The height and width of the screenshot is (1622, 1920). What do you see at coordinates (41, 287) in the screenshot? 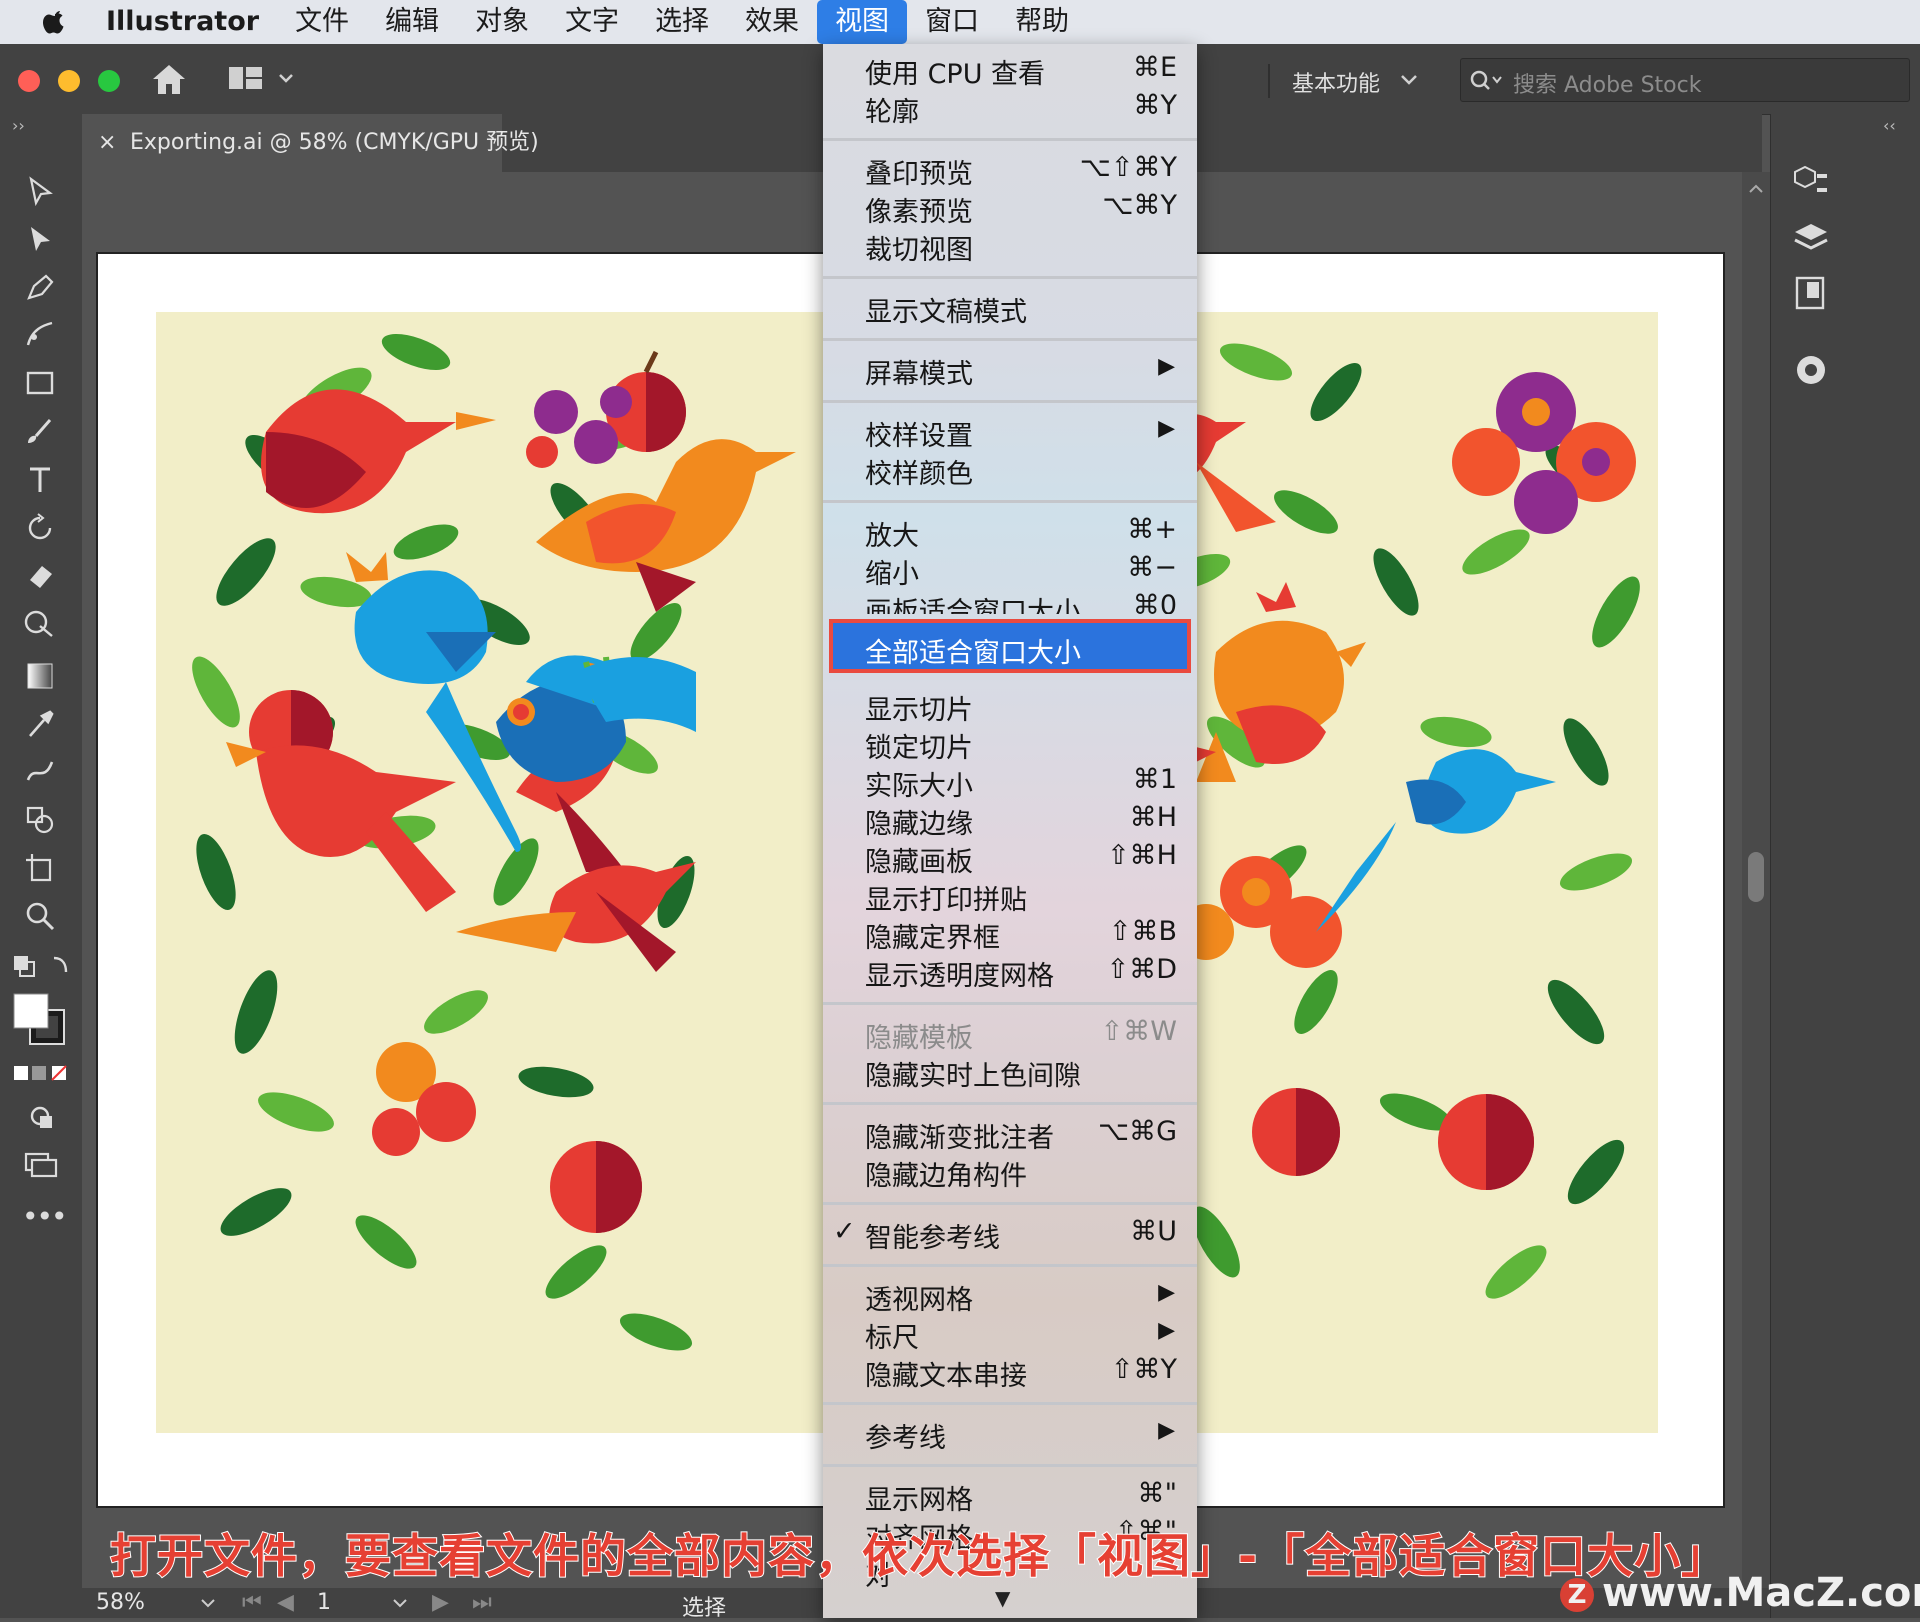
I see `pen-tool-icon` at bounding box center [41, 287].